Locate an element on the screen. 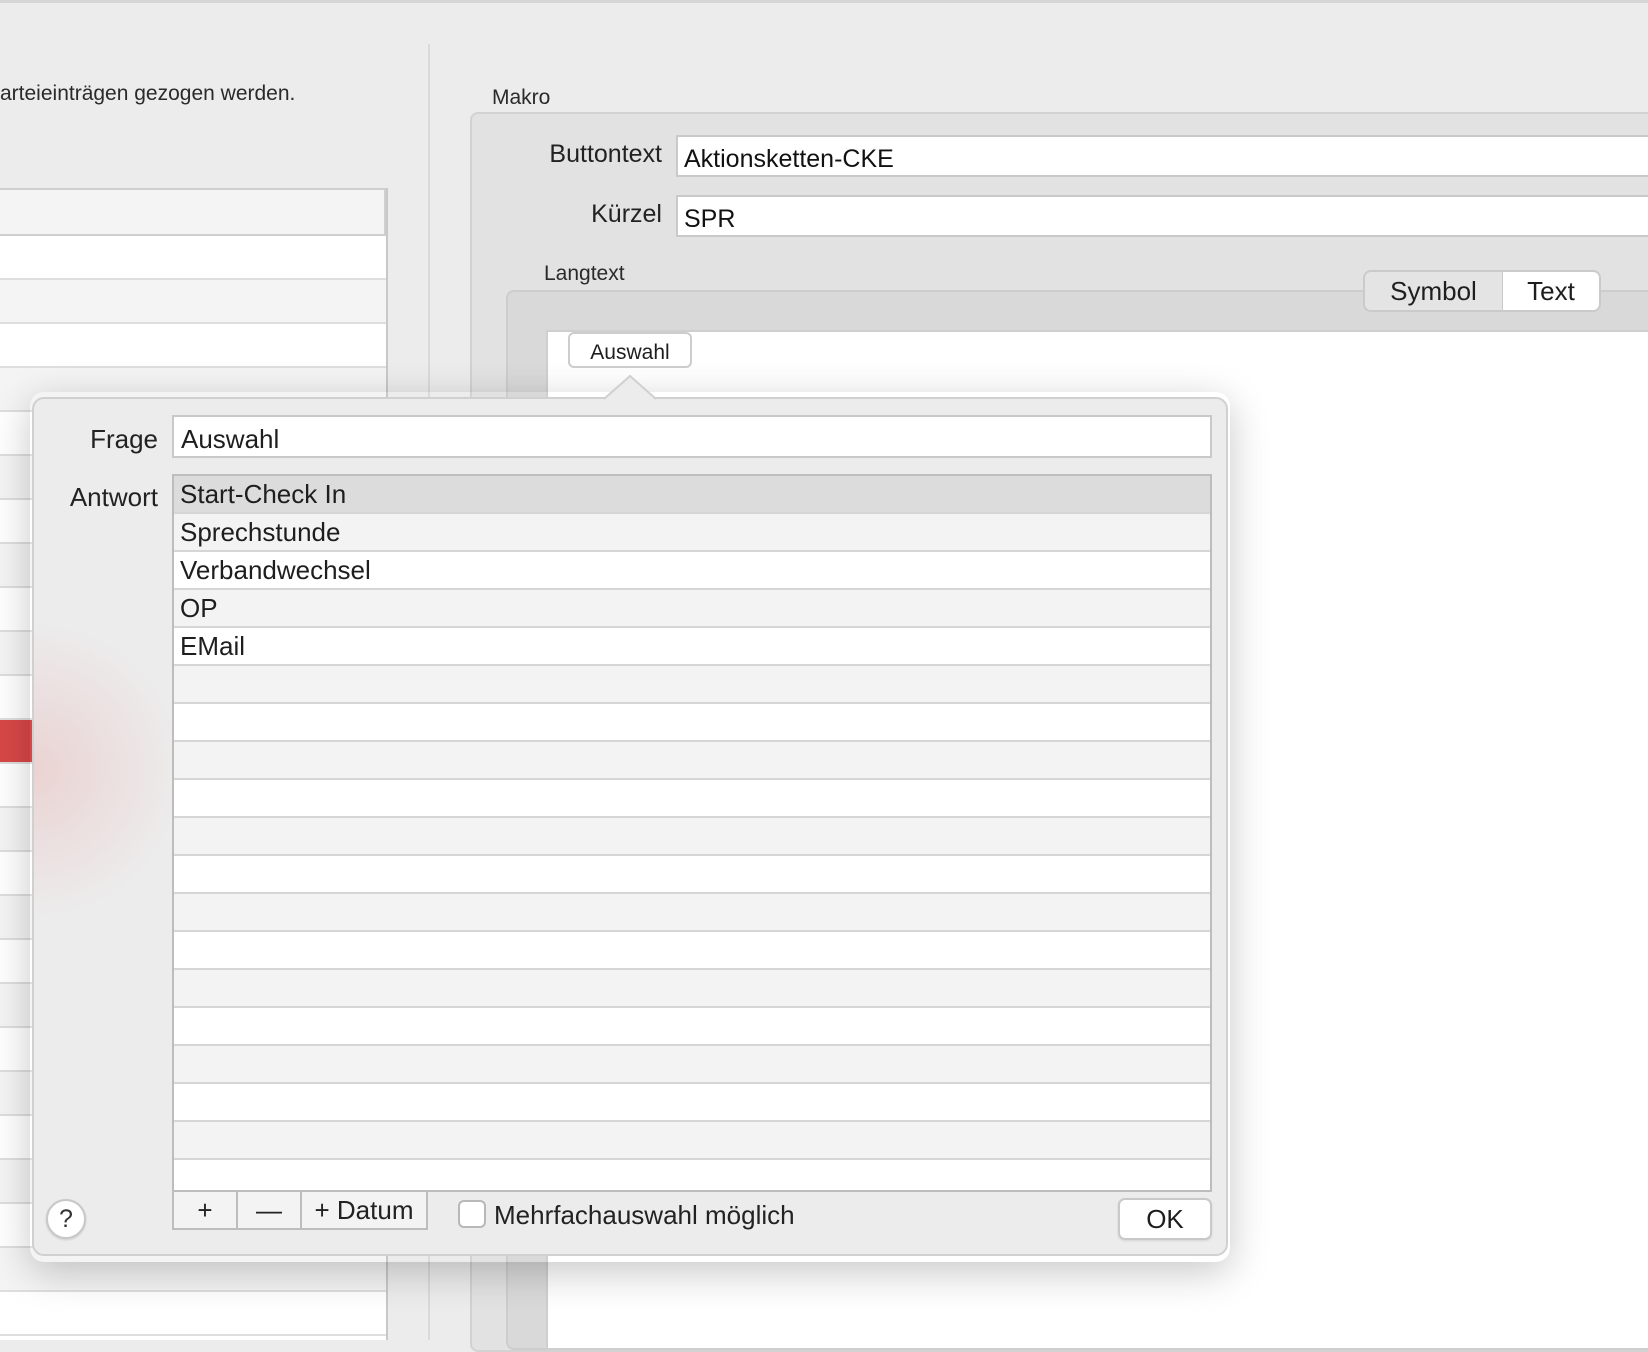  segment-symbol: Symbol is located at coordinates (1434, 291).